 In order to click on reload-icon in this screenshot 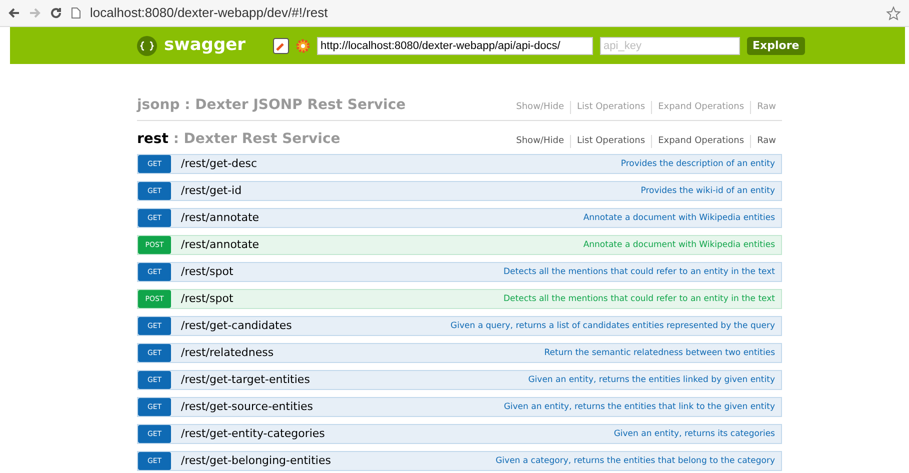, I will do `click(56, 13)`.